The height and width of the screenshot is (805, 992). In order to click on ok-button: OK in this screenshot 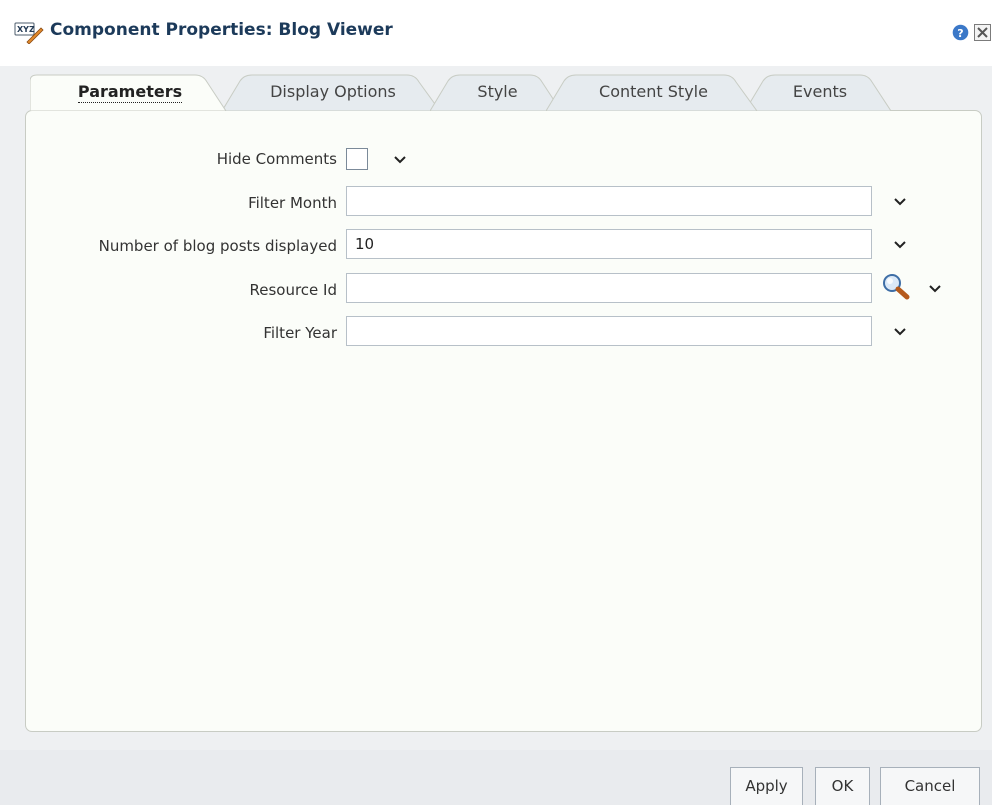, I will do `click(842, 786)`.